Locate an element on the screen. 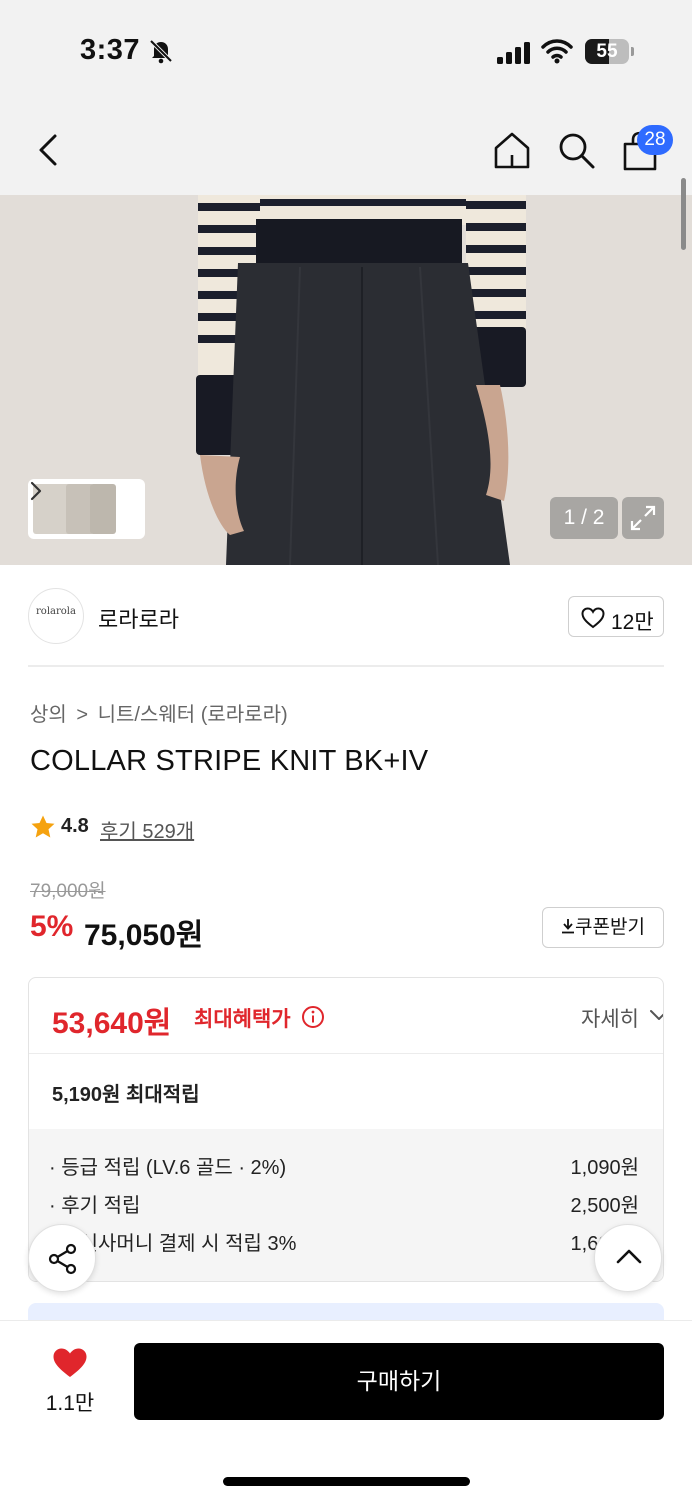  breadcrumb: 상의 > 니트/스웨터 (로라로라) is located at coordinates (161, 712).